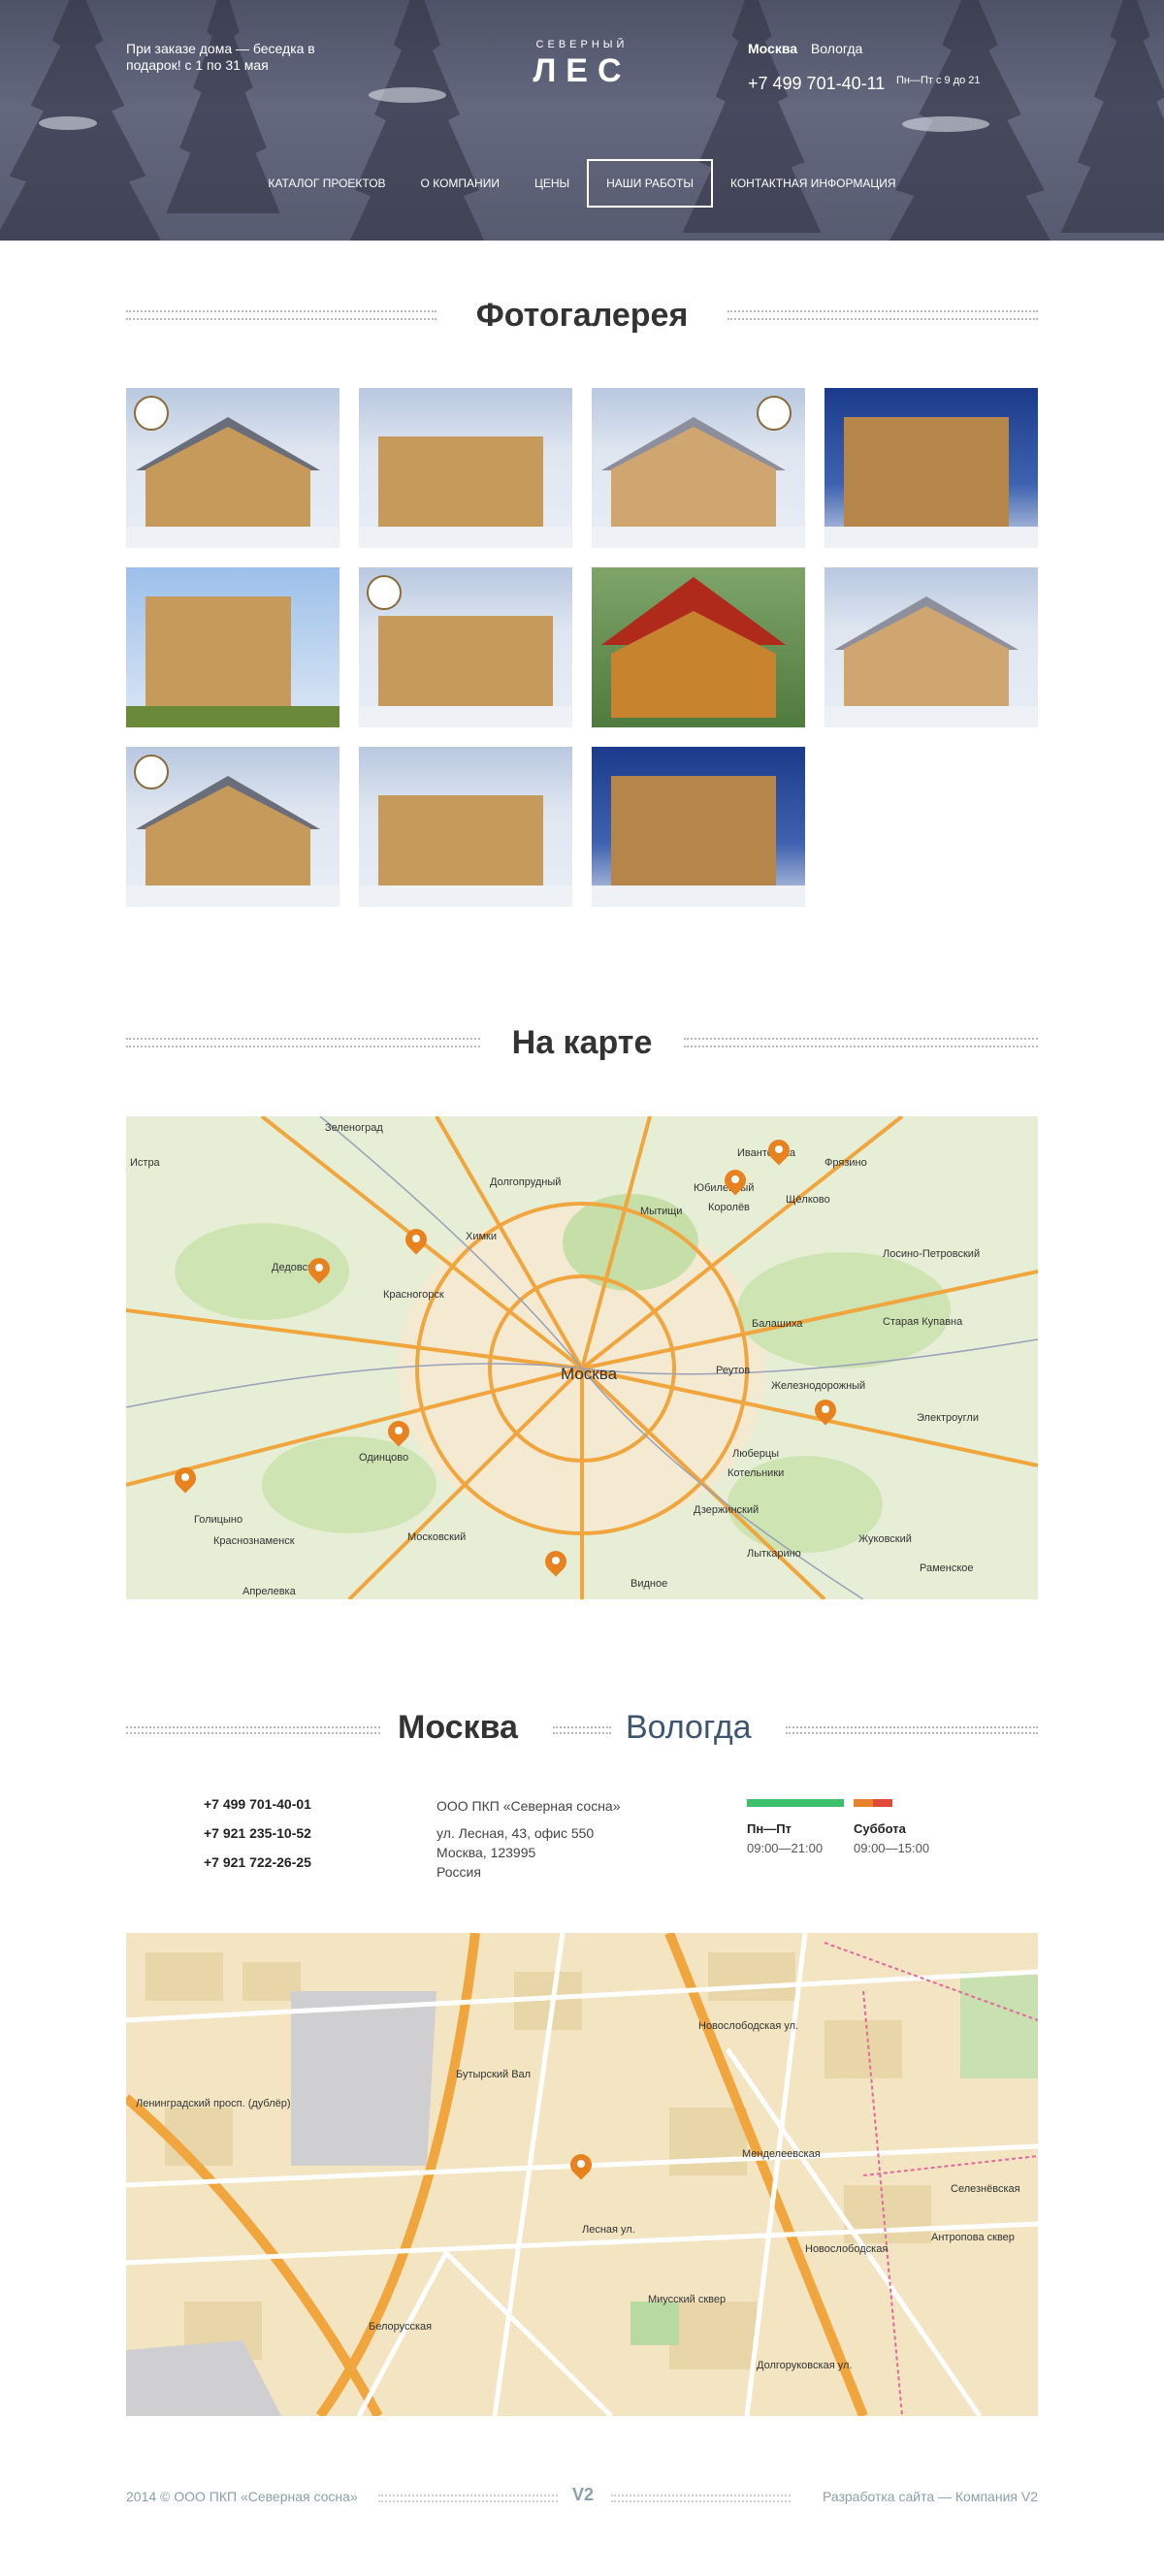  Describe the element at coordinates (401, 2327) in the screenshot. I see `street-label: Белорусская` at that location.